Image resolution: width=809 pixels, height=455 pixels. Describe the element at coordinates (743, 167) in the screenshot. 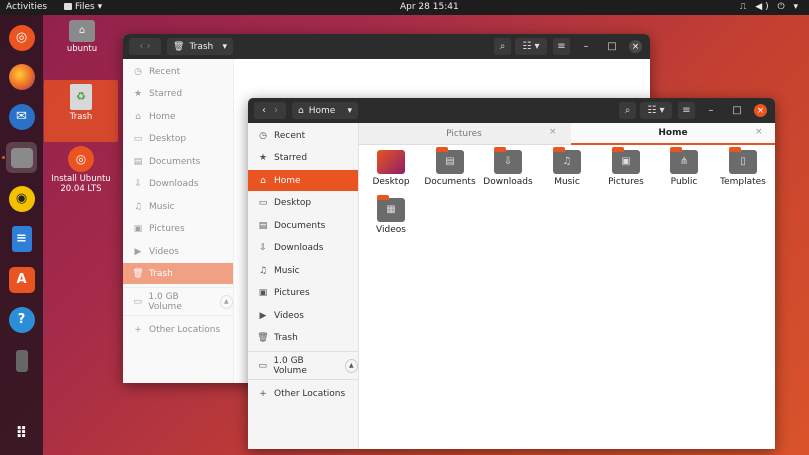

I see `folder-templates: ▯ Templates` at that location.